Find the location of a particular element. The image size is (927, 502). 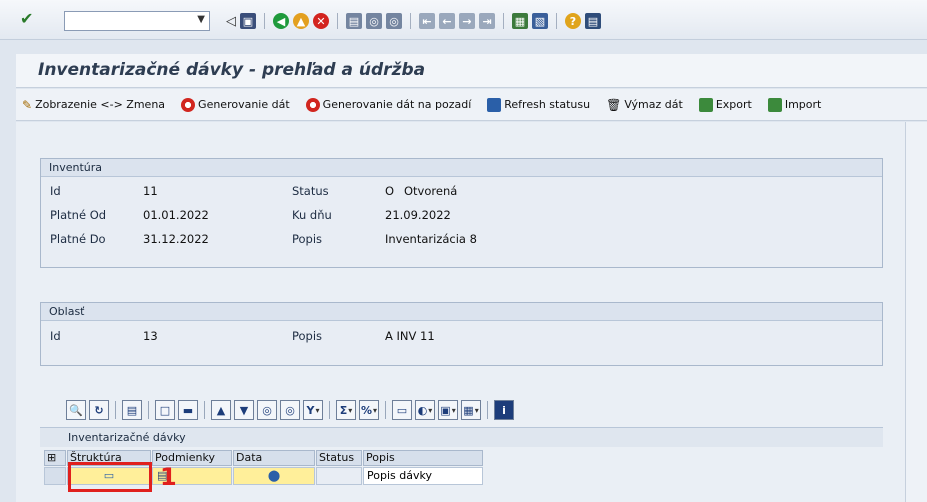

glasses-pencil-icon: ✎ is located at coordinates (27, 104).